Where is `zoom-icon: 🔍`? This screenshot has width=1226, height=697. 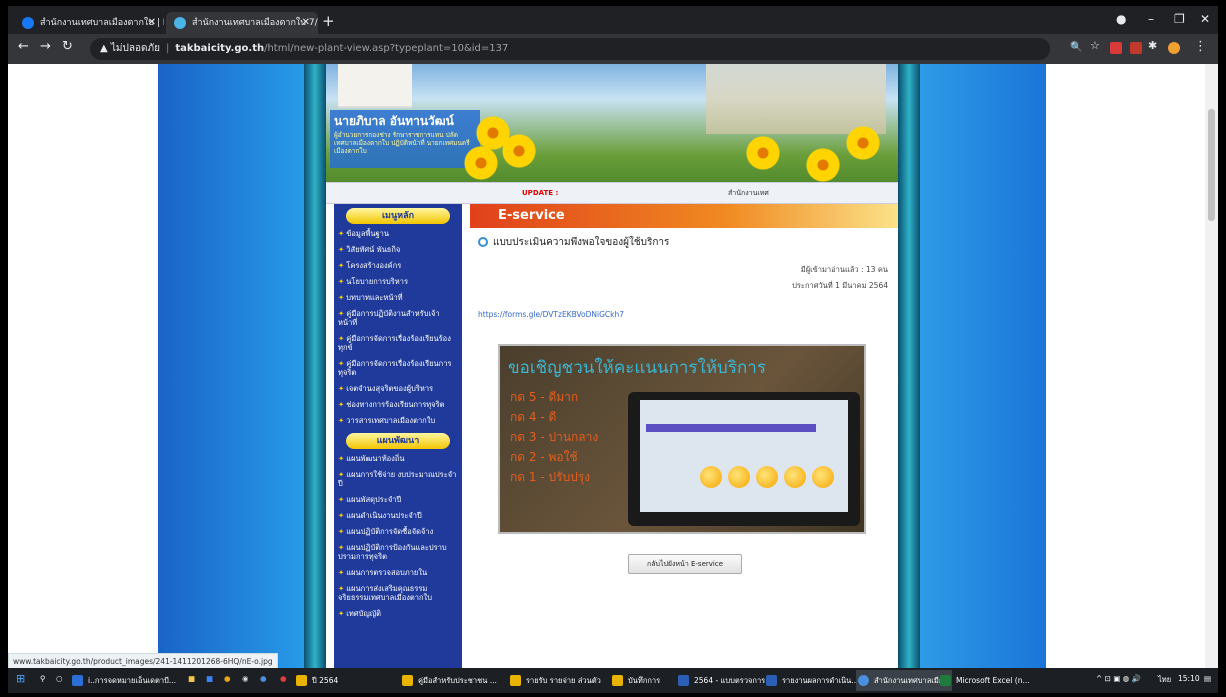 zoom-icon: 🔍 is located at coordinates (1076, 47).